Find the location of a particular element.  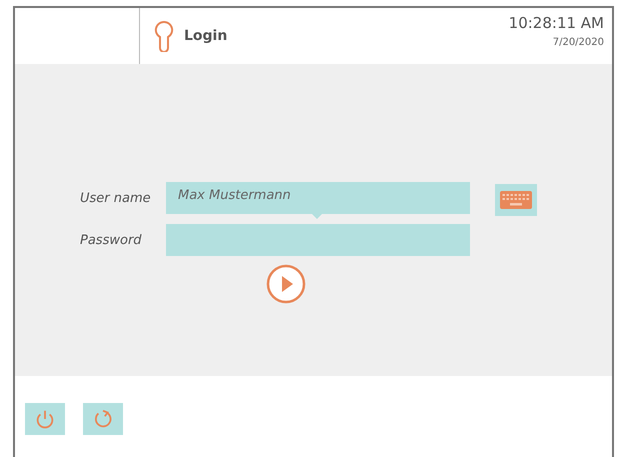

input-field is located at coordinates (318, 240).